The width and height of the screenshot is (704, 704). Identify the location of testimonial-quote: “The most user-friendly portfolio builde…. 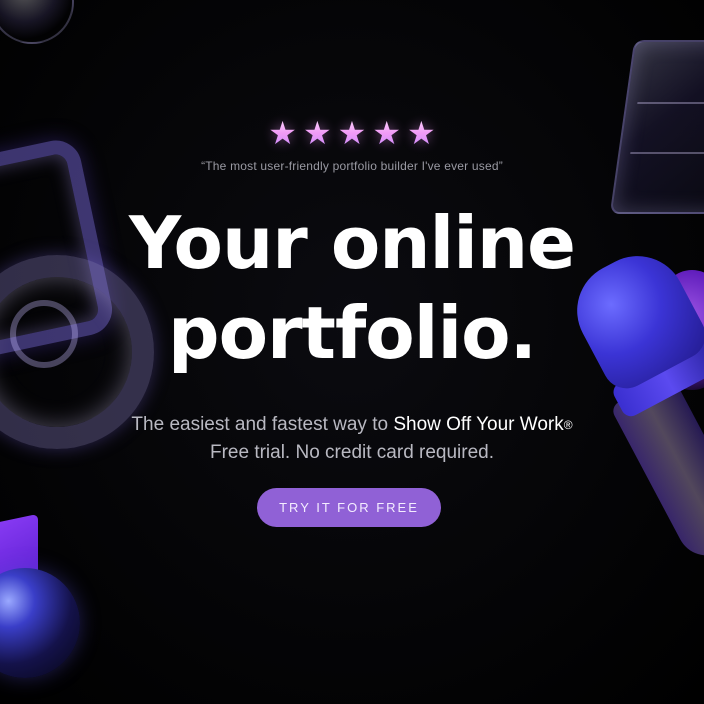
(352, 166).